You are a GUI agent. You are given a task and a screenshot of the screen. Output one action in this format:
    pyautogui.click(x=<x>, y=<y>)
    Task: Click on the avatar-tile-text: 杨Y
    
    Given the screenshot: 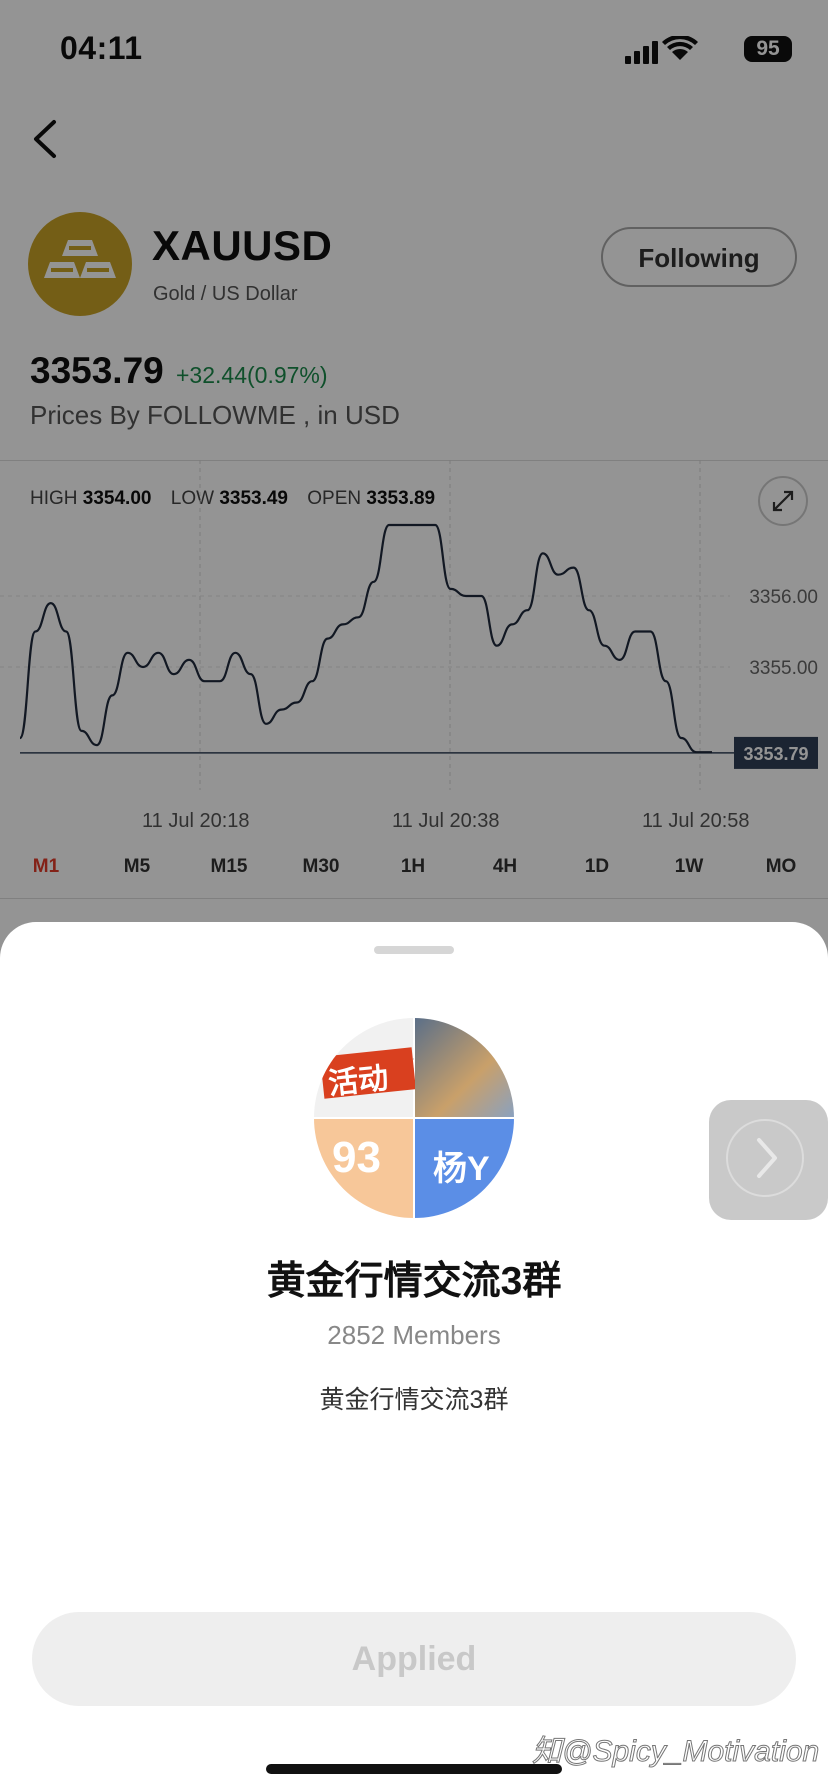 What is the action you would take?
    pyautogui.click(x=461, y=1169)
    